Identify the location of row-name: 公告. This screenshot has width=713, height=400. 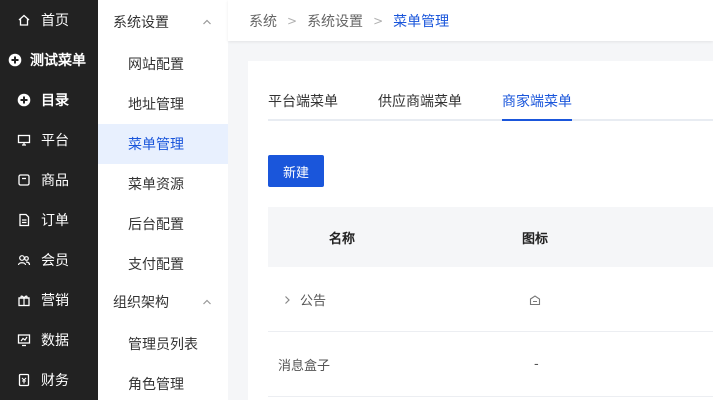
(313, 301).